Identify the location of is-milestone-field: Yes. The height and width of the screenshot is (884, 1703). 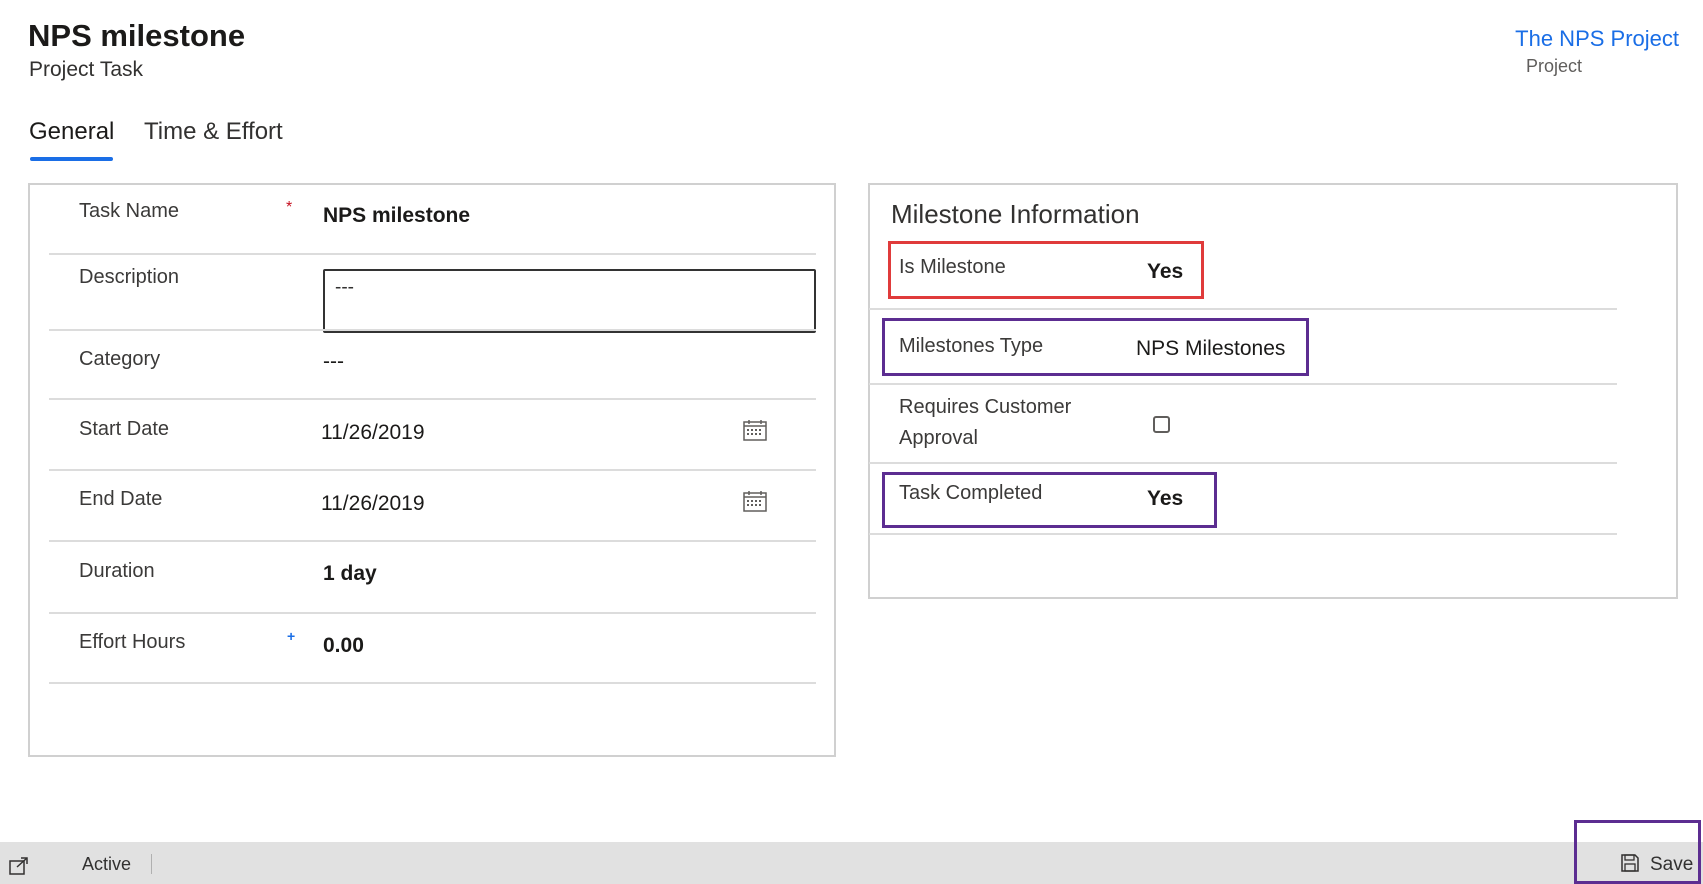
(1165, 272).